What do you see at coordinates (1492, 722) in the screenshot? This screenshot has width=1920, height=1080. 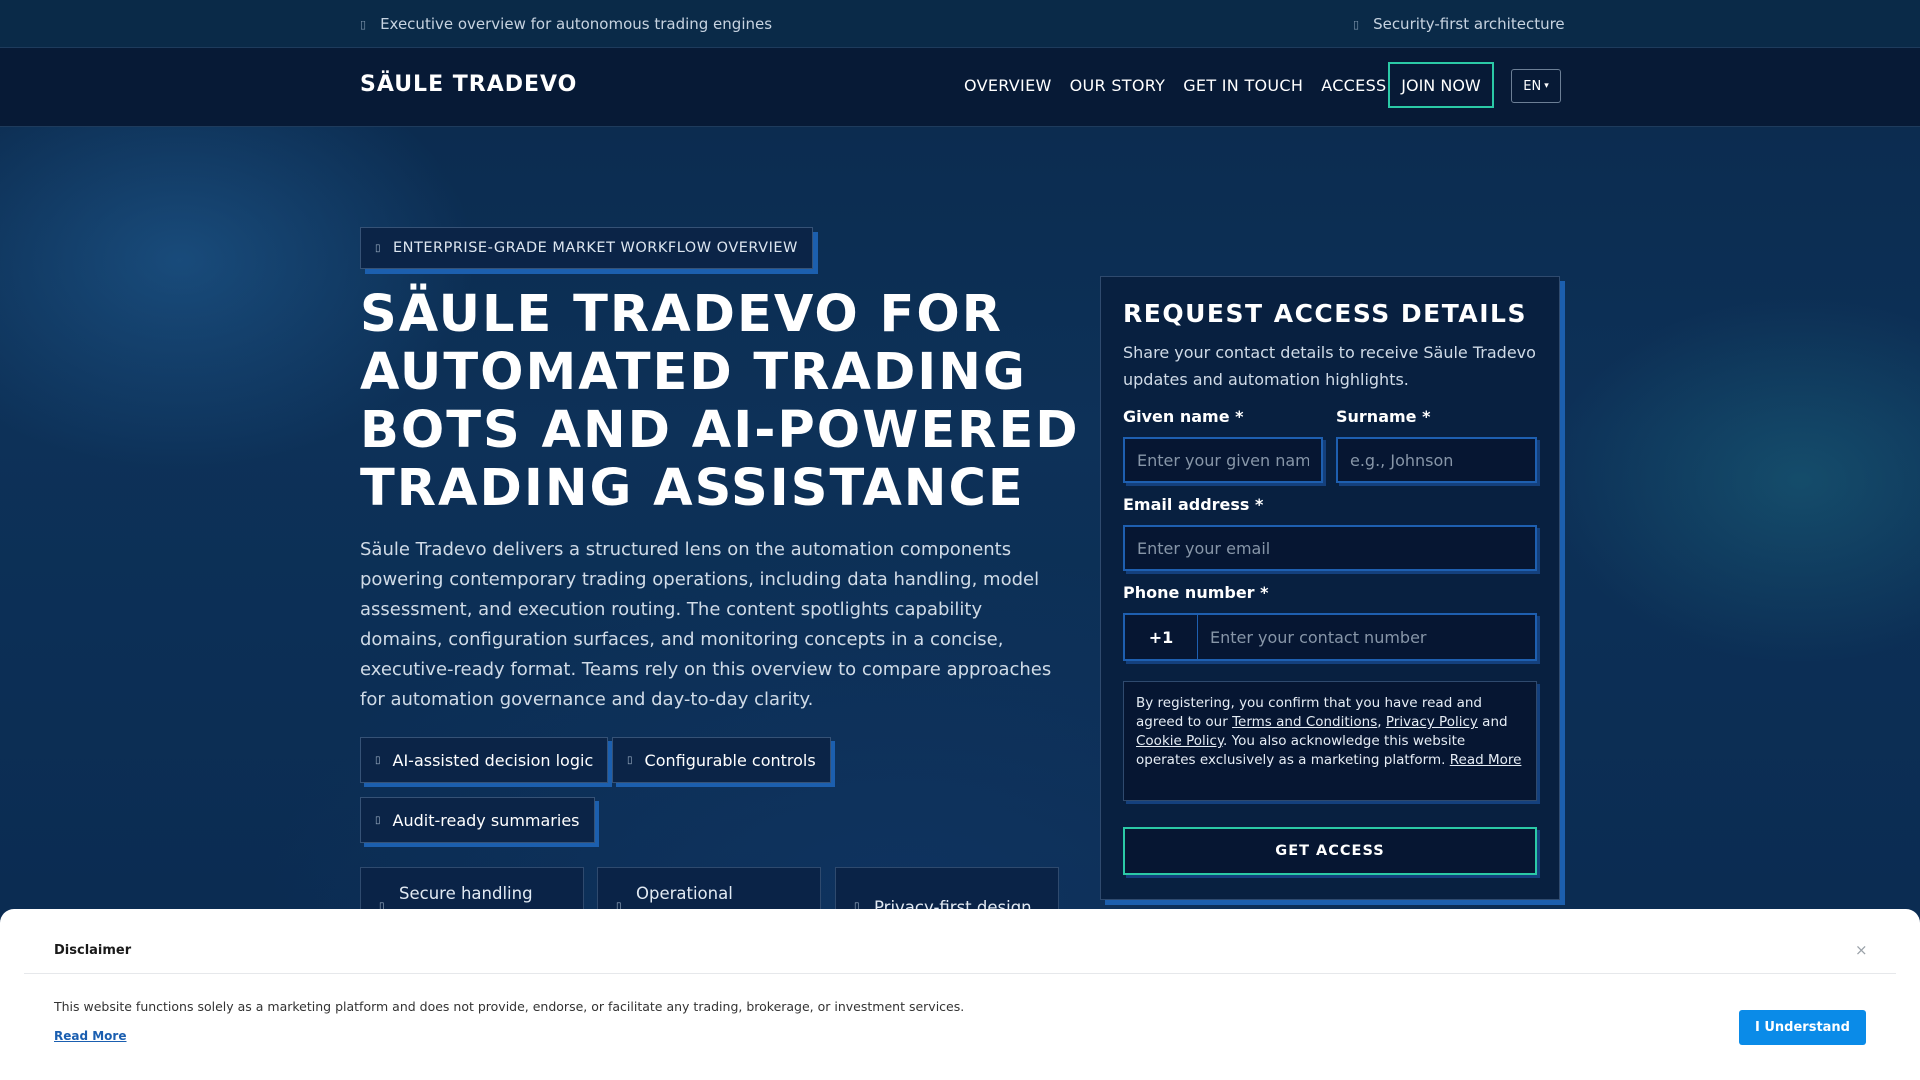 I see `consent-sep2: and` at bounding box center [1492, 722].